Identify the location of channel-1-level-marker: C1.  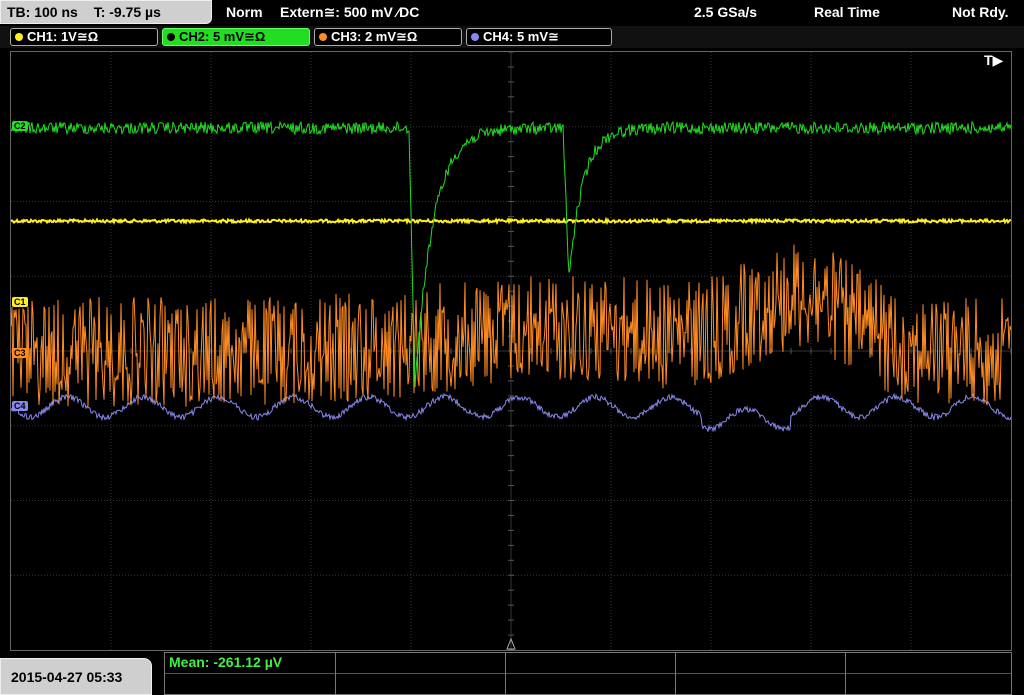
(20, 302).